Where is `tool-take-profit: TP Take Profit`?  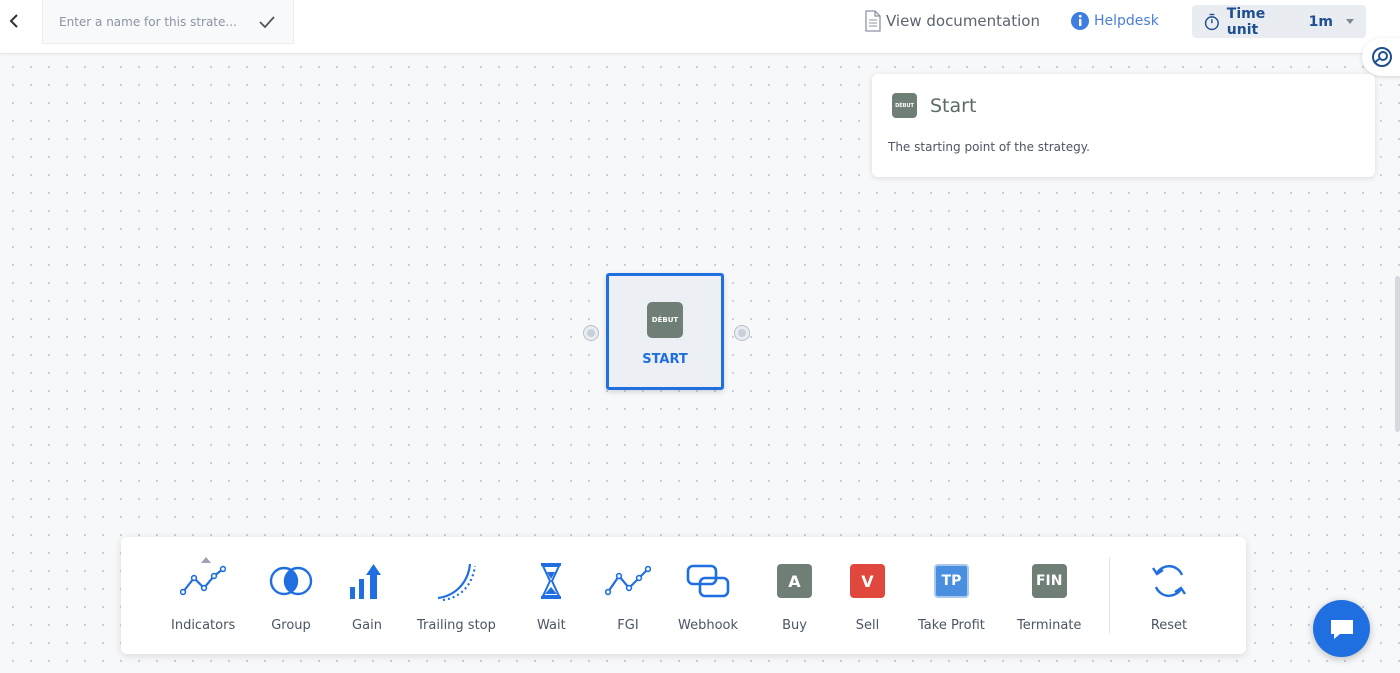
tool-take-profit: TP Take Profit is located at coordinates (951, 596).